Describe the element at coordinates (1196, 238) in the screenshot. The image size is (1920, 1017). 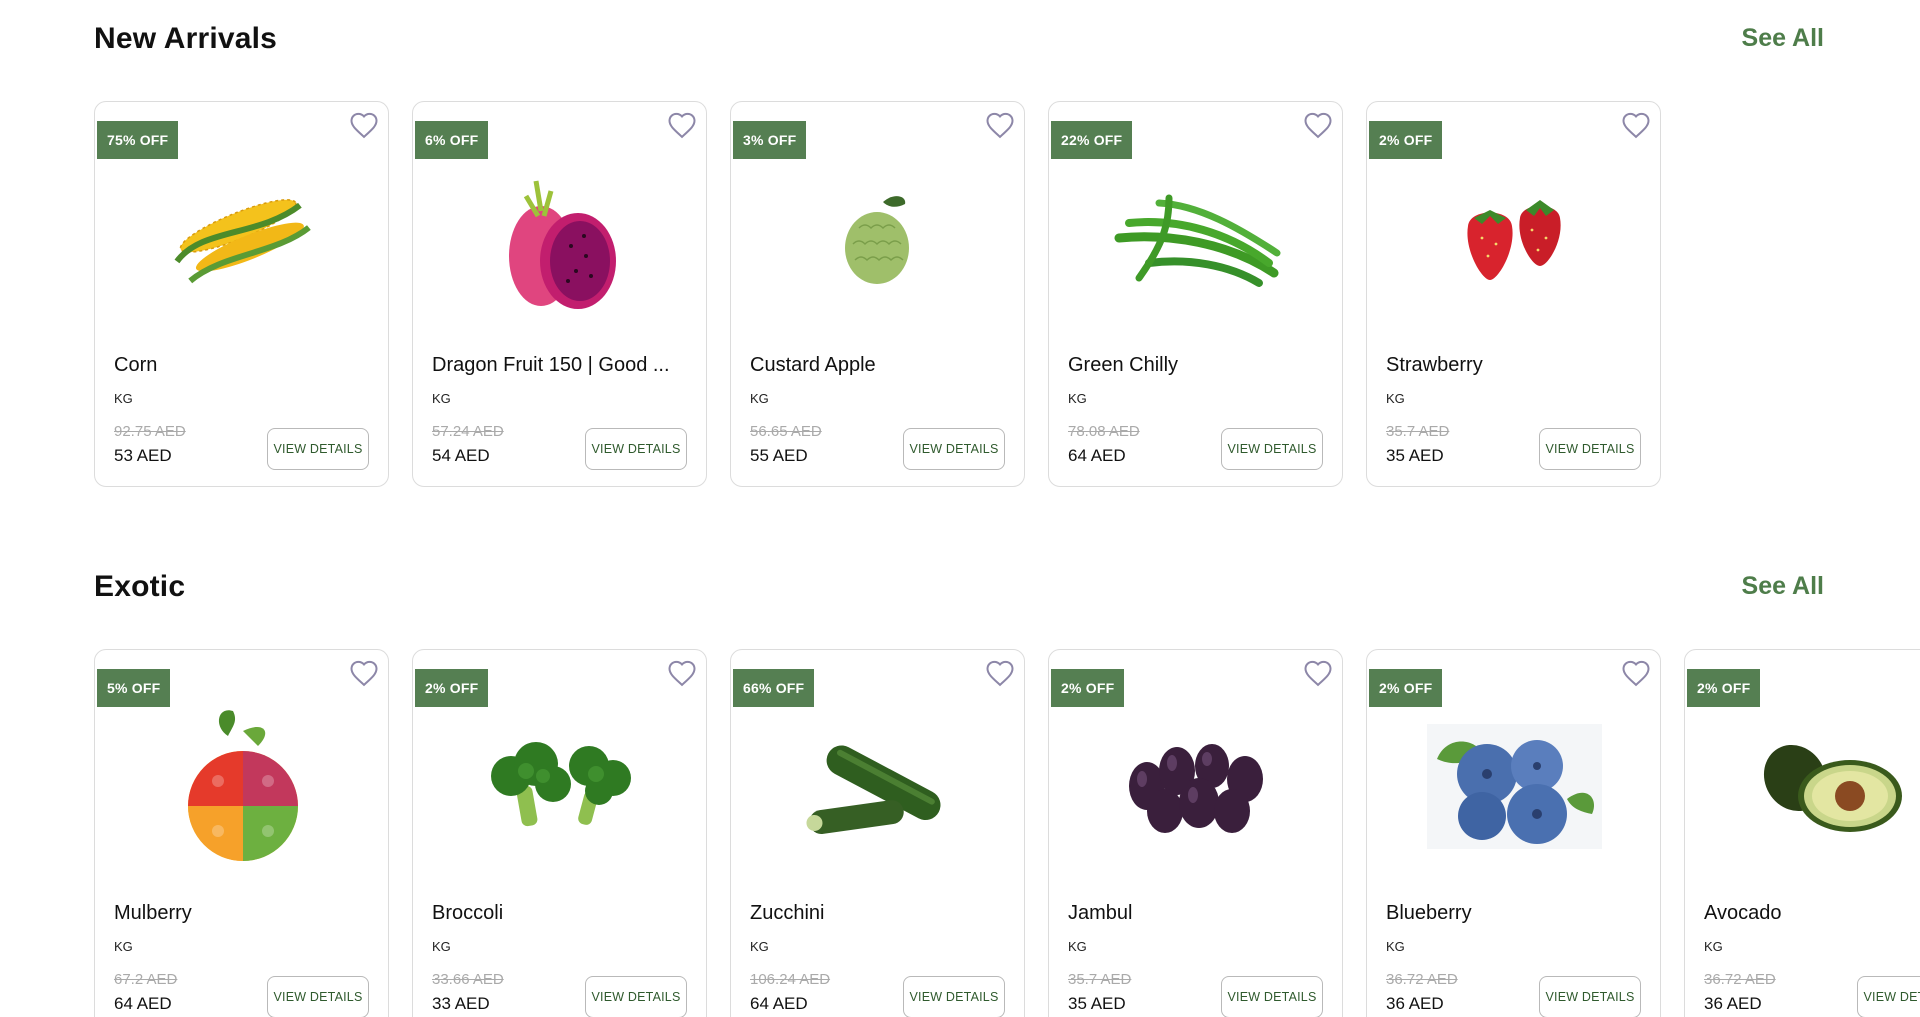
I see `product-image-green-chilly` at that location.